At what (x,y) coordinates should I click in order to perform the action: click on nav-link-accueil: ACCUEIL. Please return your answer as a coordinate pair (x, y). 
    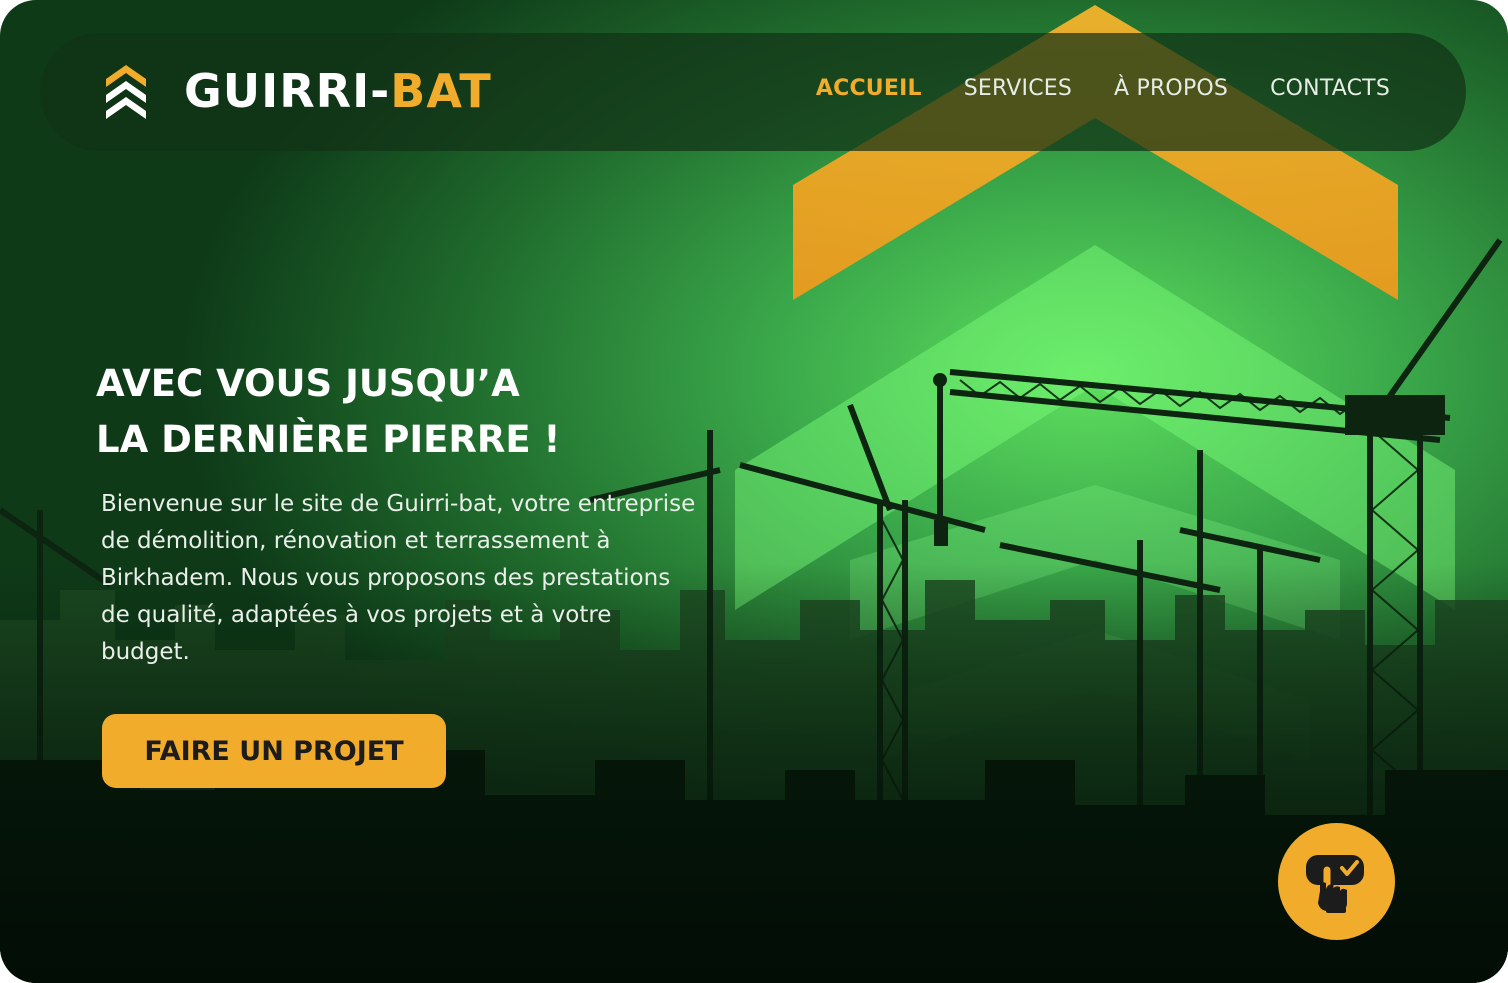
    Looking at the image, I should click on (869, 88).